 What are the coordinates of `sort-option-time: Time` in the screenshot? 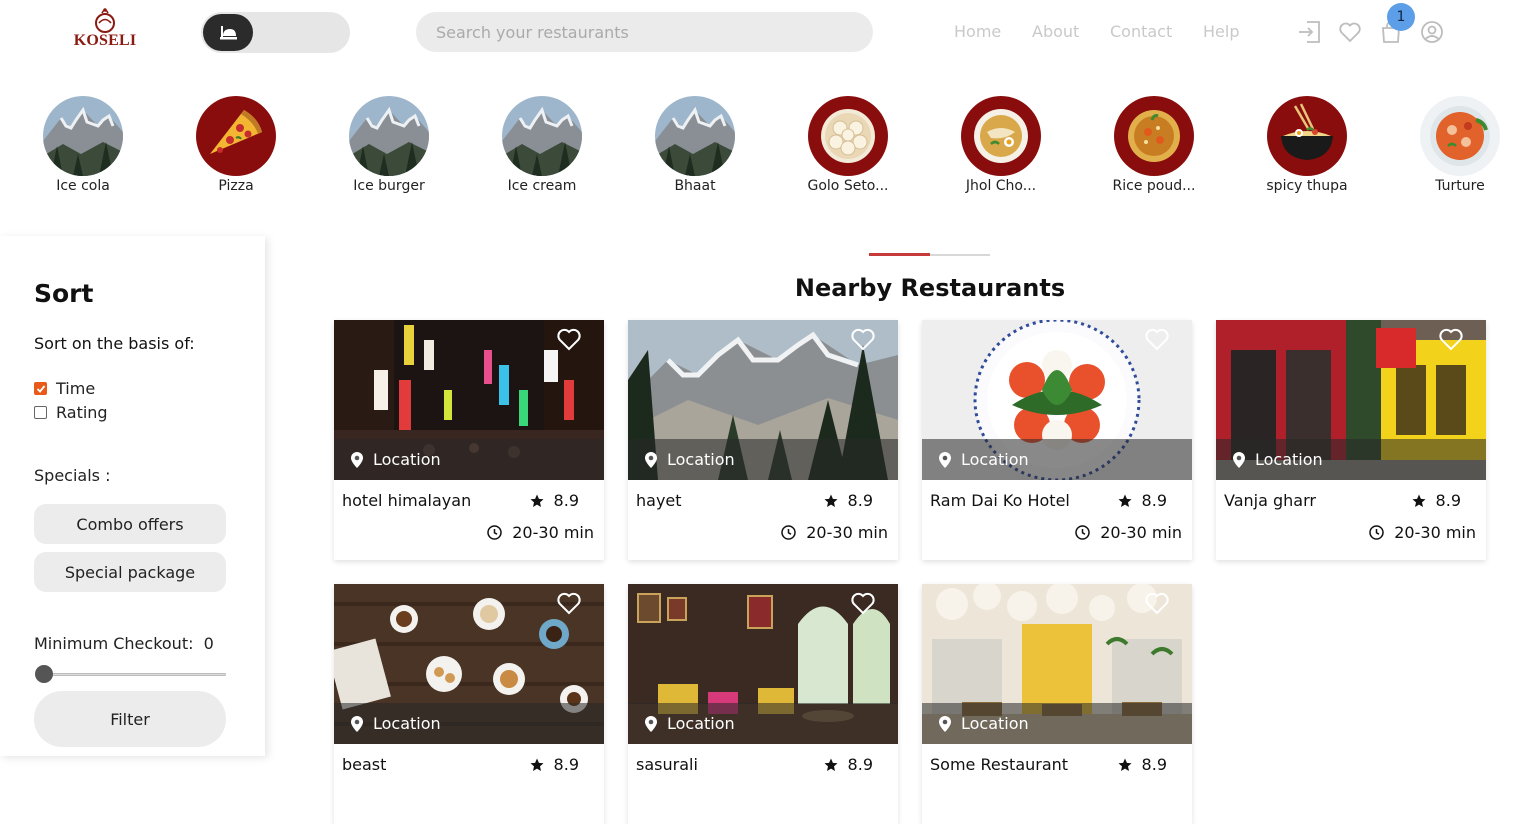 It's located at (64, 388).